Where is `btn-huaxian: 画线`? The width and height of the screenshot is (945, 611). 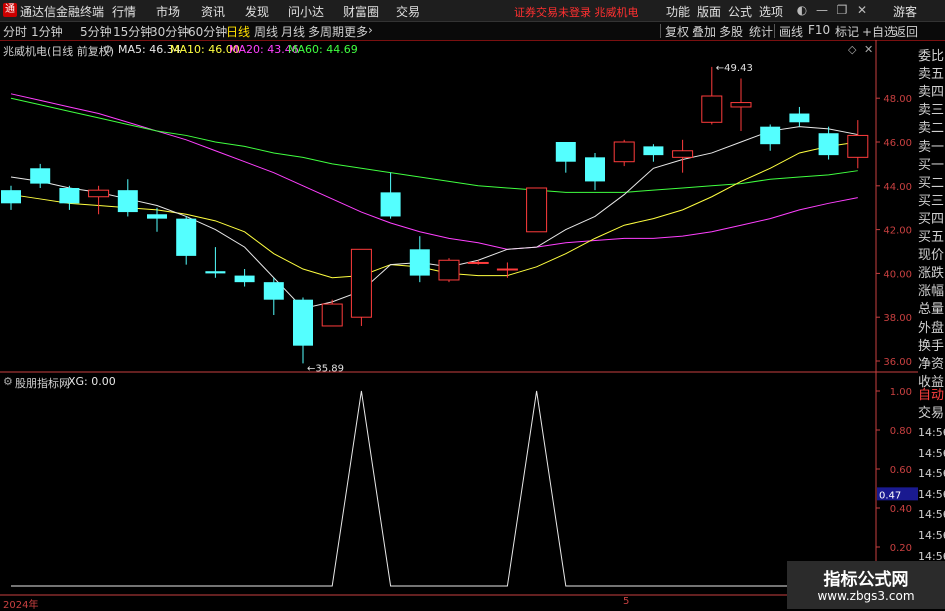 btn-huaxian: 画线 is located at coordinates (791, 31).